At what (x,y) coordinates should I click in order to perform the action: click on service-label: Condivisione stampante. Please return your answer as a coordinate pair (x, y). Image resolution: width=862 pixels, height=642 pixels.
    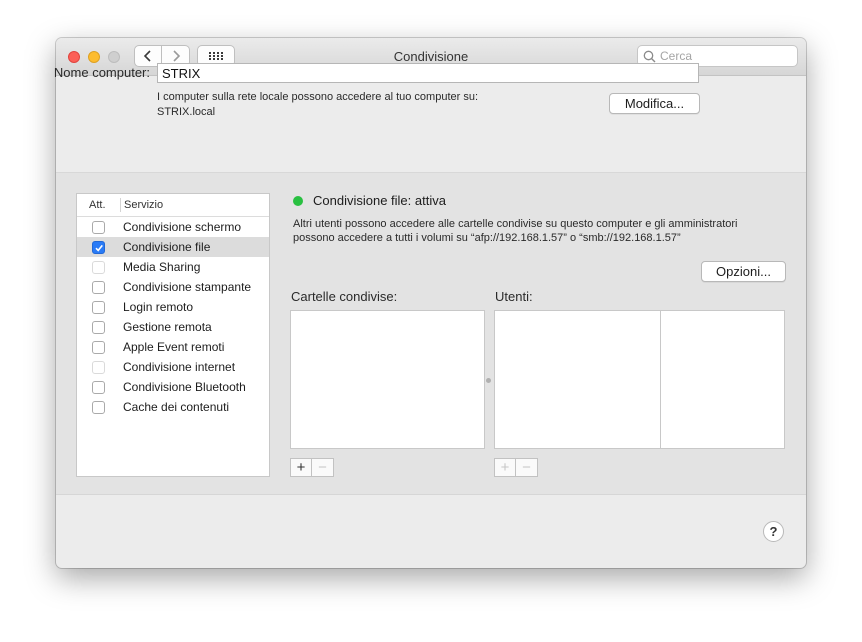
    Looking at the image, I should click on (187, 287).